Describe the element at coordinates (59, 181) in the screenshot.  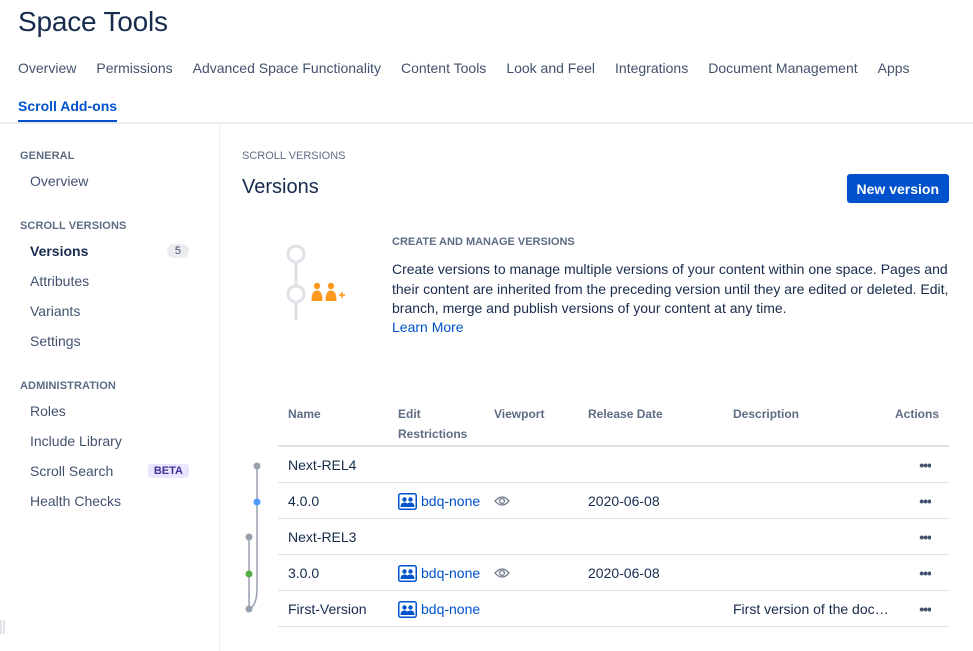
I see `sidebar-item-label: Overview` at that location.